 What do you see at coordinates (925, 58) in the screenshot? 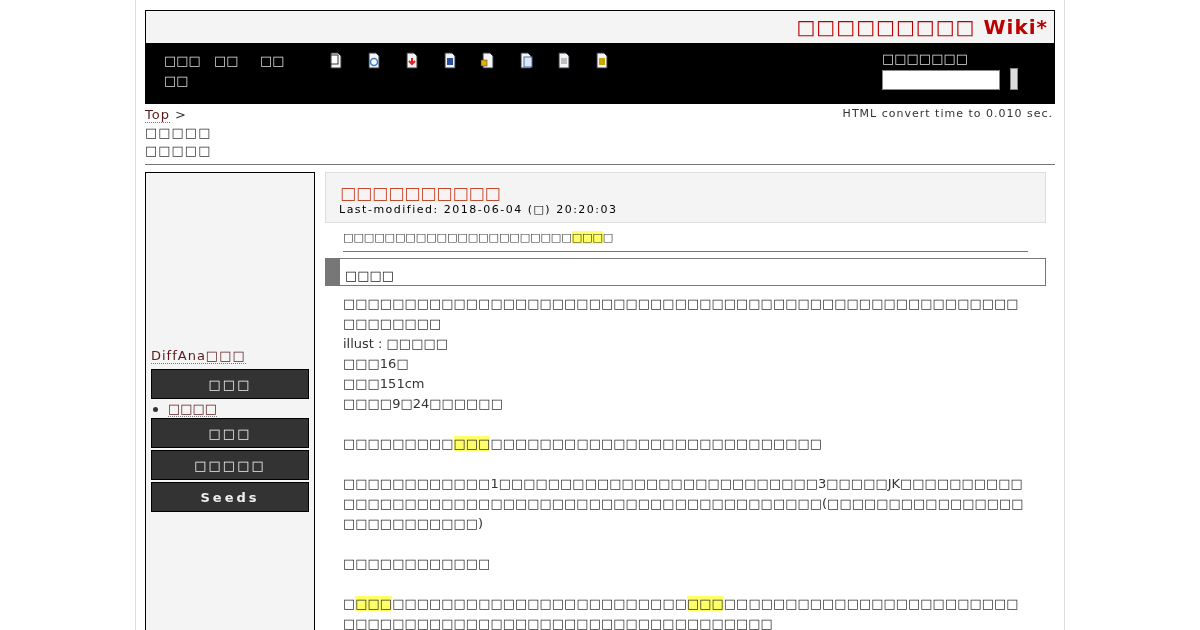
I see `search-label: □□□□□□□` at bounding box center [925, 58].